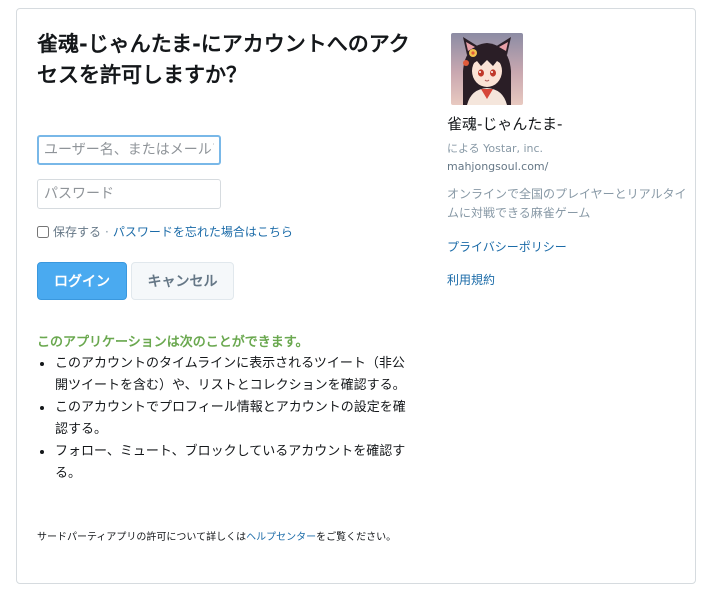 Image resolution: width=709 pixels, height=595 pixels. Describe the element at coordinates (173, 342) in the screenshot. I see `permissions-heading: このアプリケーションは次のことができます。` at that location.